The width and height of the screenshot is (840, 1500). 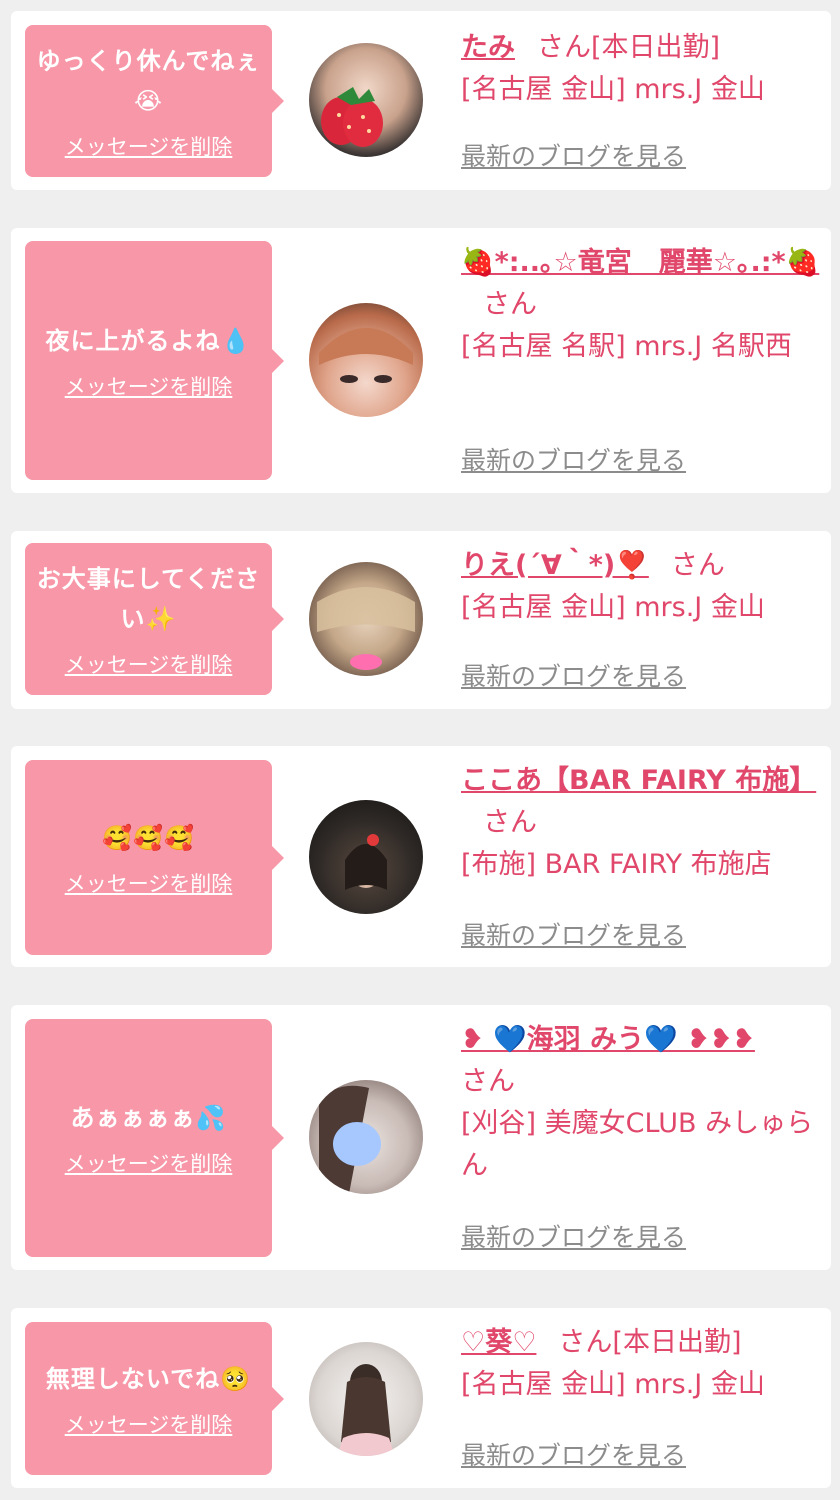 I want to click on cast-name-link: ♡葵♡, so click(x=498, y=1342).